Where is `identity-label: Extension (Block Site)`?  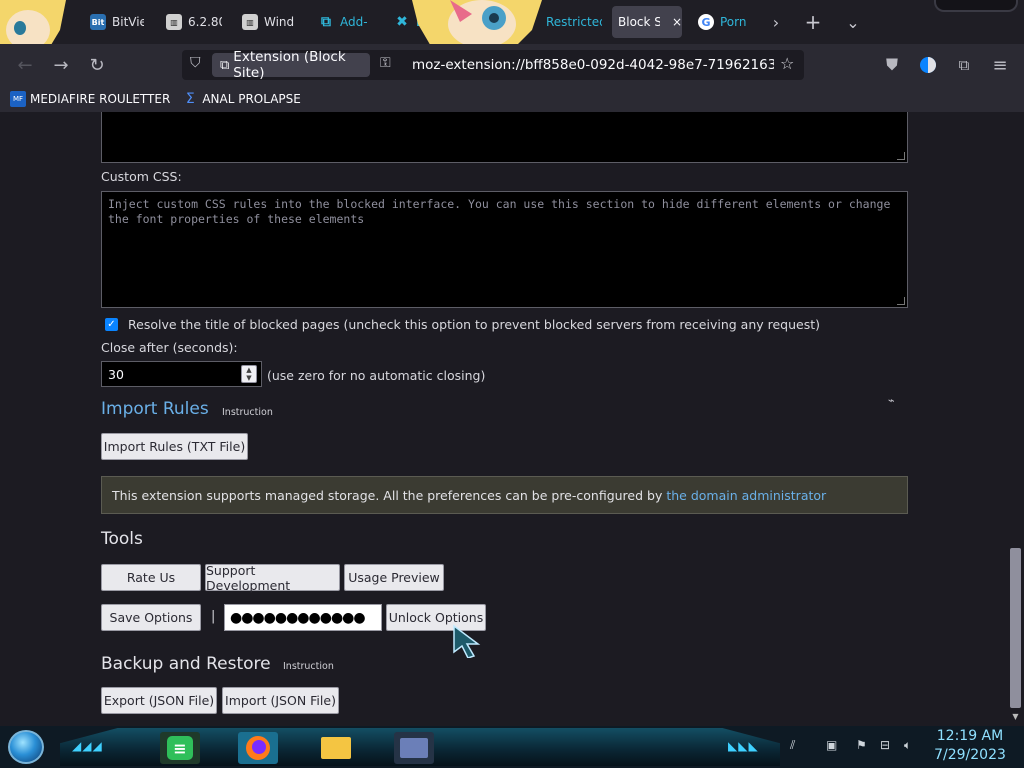 identity-label: Extension (Block Site) is located at coordinates (289, 65).